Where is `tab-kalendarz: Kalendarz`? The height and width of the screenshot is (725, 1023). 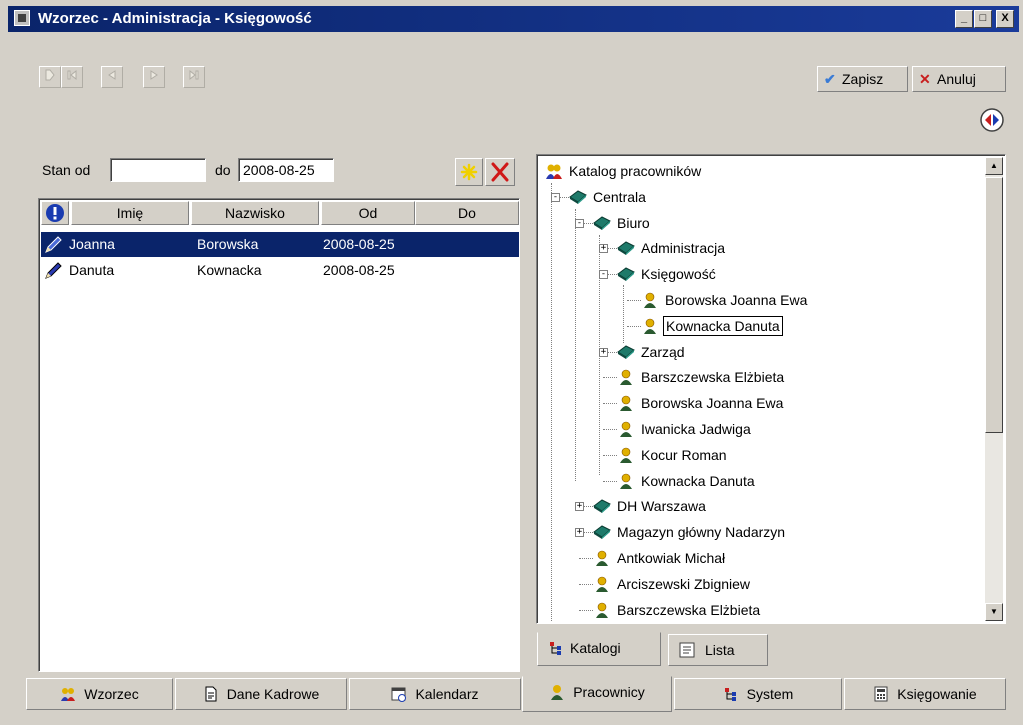 tab-kalendarz: Kalendarz is located at coordinates (435, 694).